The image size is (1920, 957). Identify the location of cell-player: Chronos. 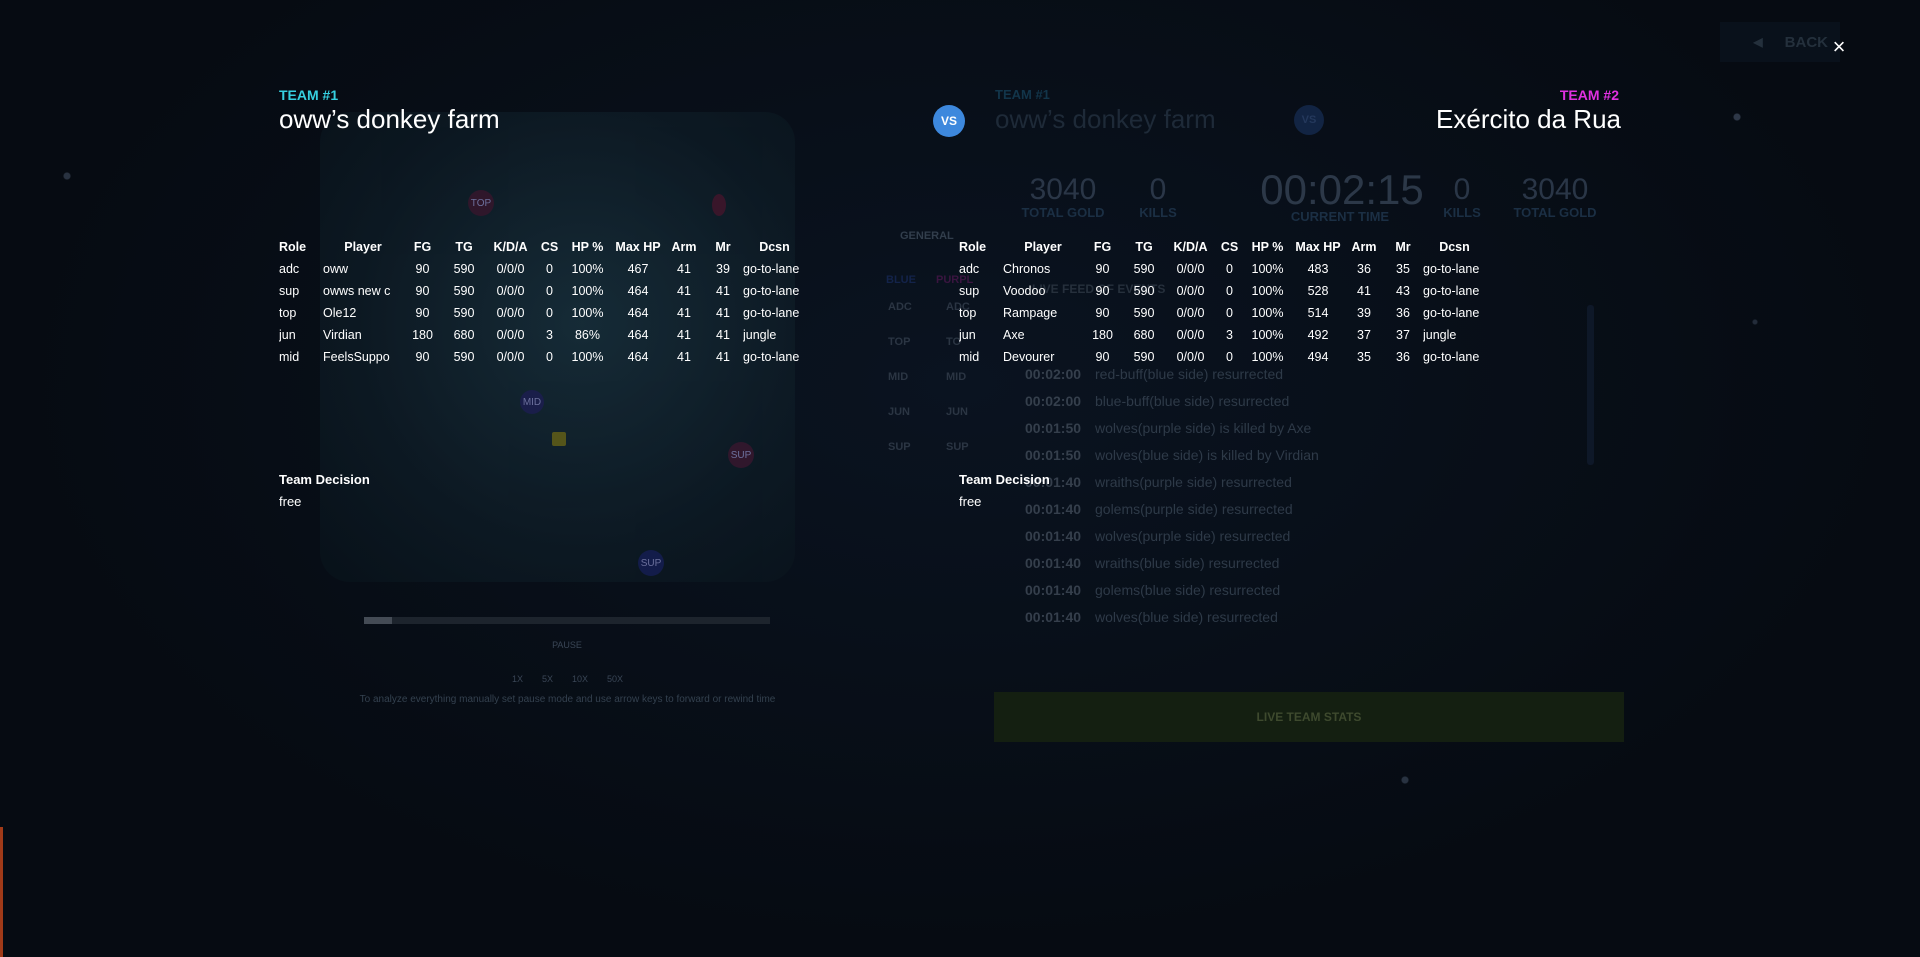
(1027, 269).